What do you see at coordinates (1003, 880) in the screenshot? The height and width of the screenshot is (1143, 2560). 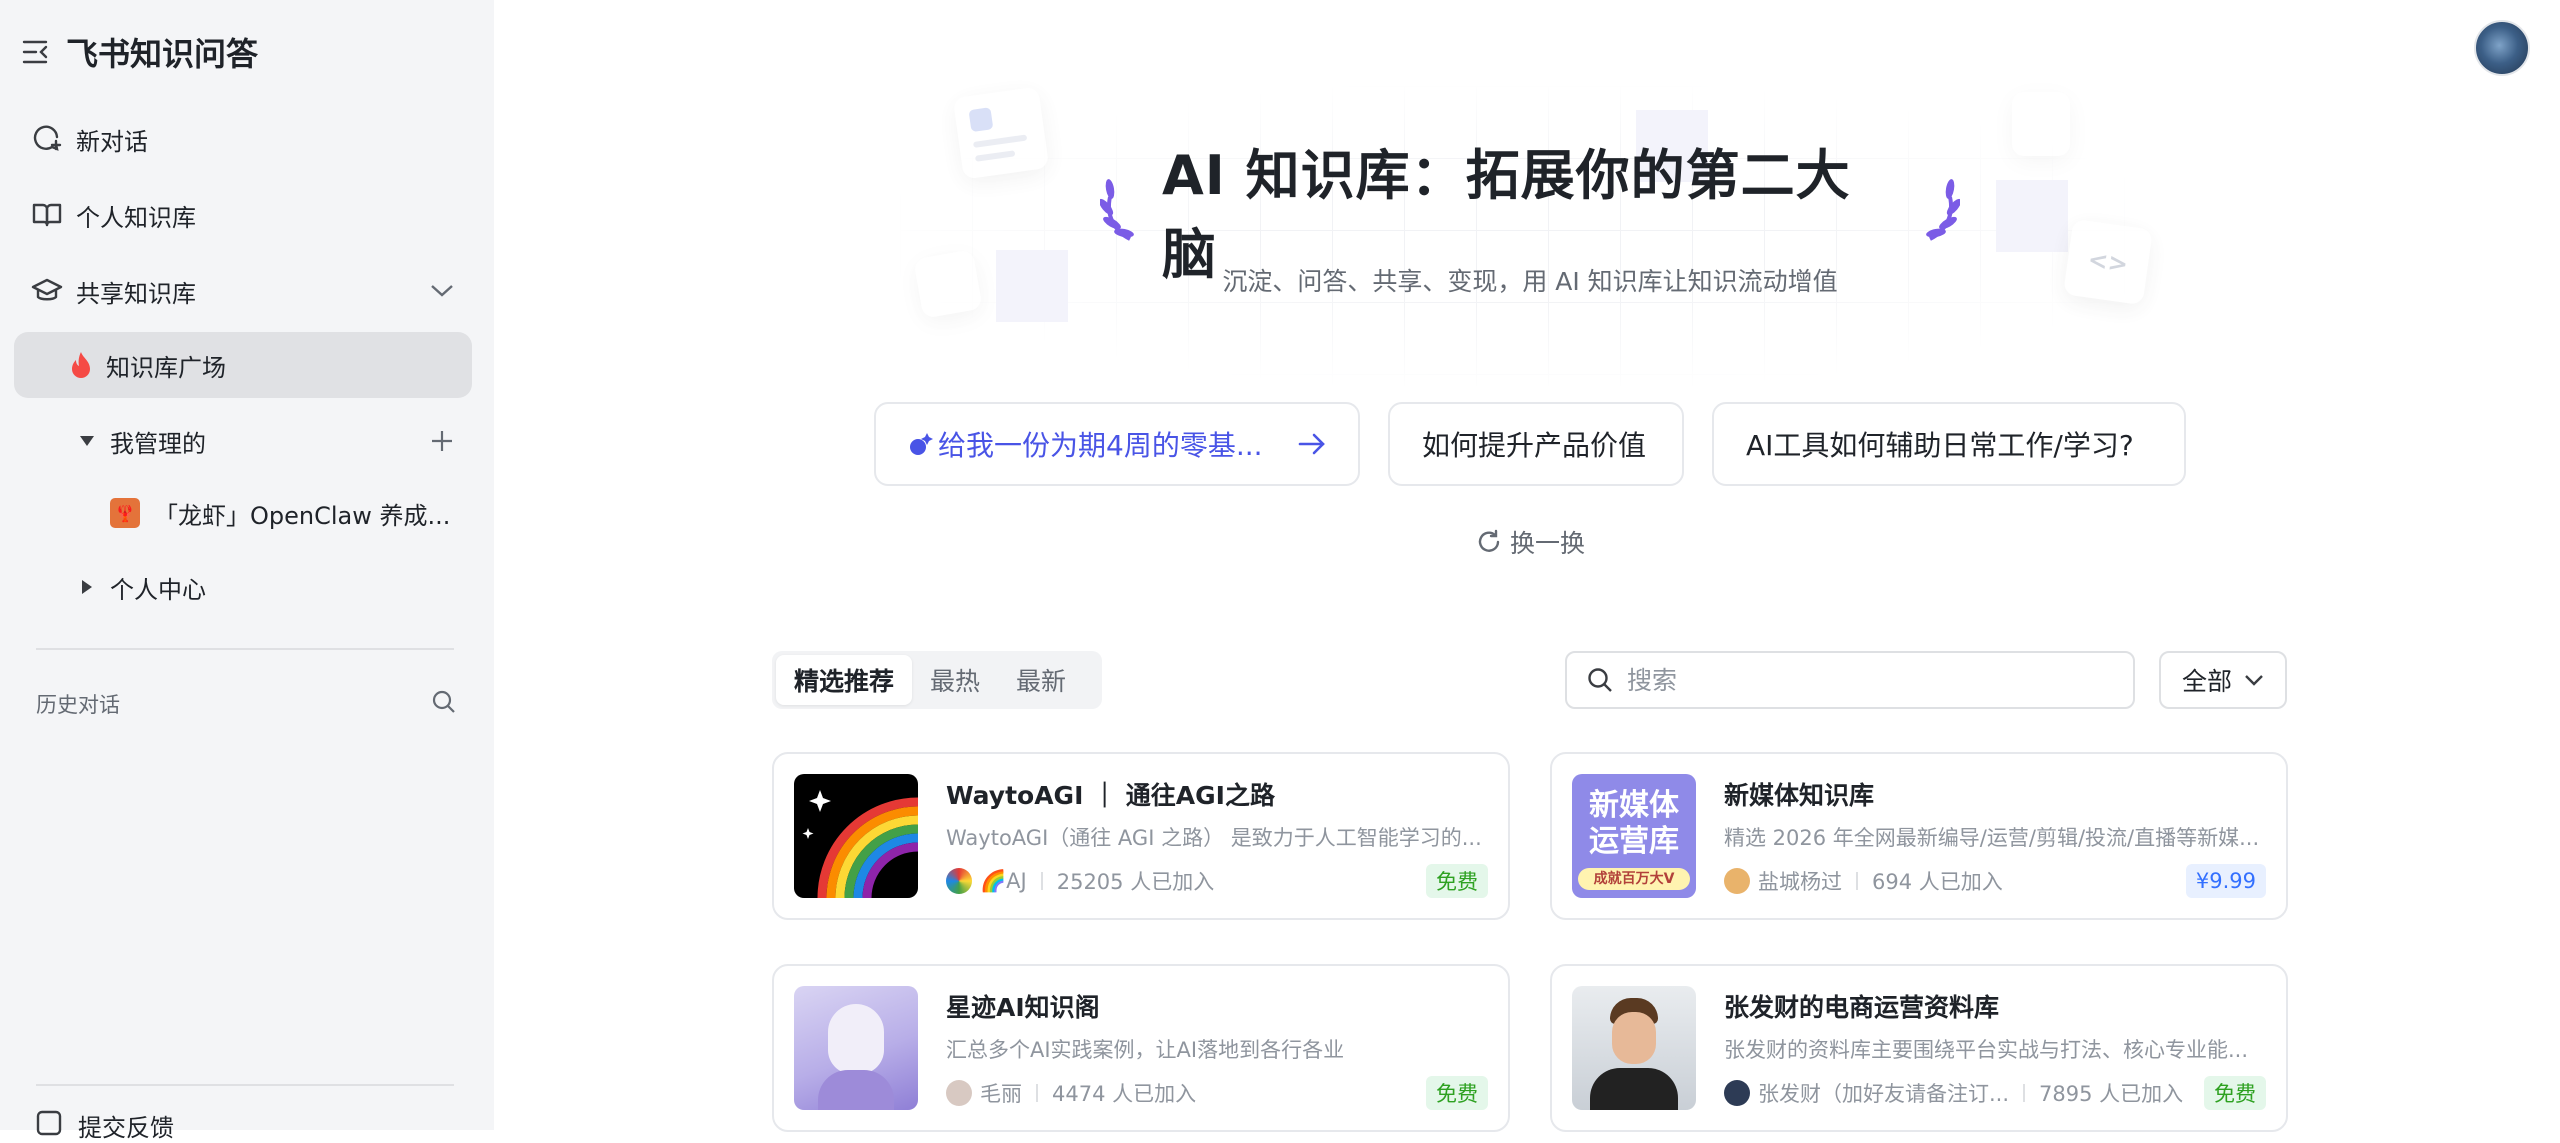 I see `kb-card-author: 🌈AJ` at bounding box center [1003, 880].